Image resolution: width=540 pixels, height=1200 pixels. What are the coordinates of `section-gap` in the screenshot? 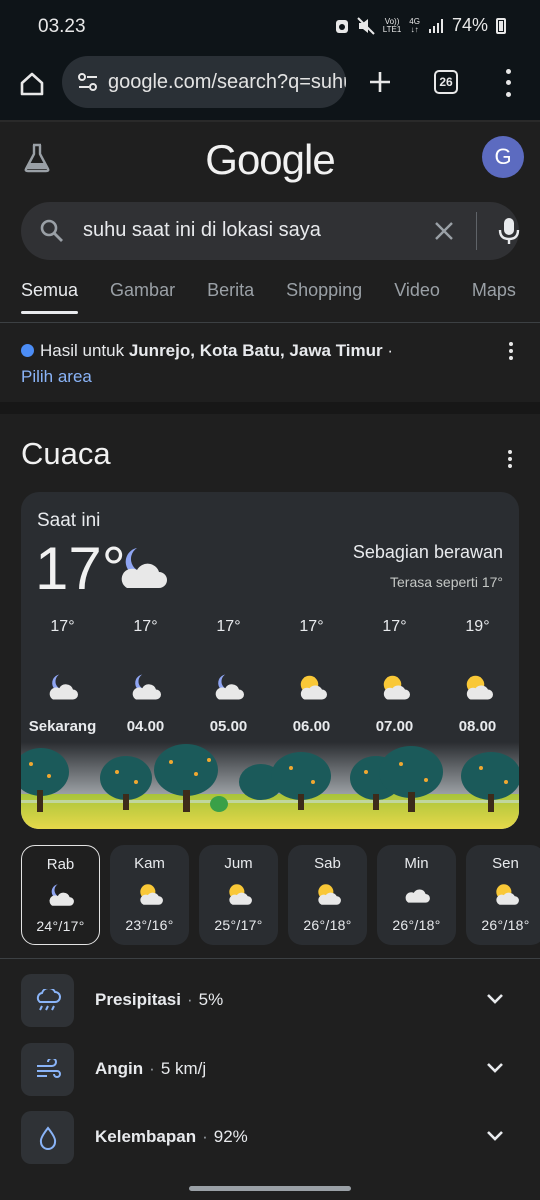 It's located at (270, 408).